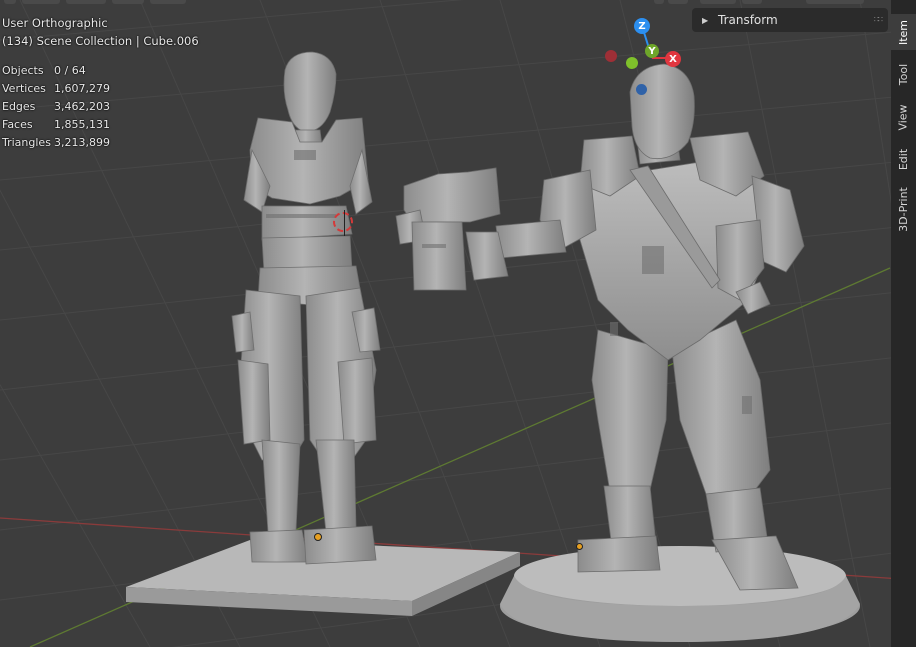  Describe the element at coordinates (673, 59) in the screenshot. I see `gizmo-x-axis: X` at that location.